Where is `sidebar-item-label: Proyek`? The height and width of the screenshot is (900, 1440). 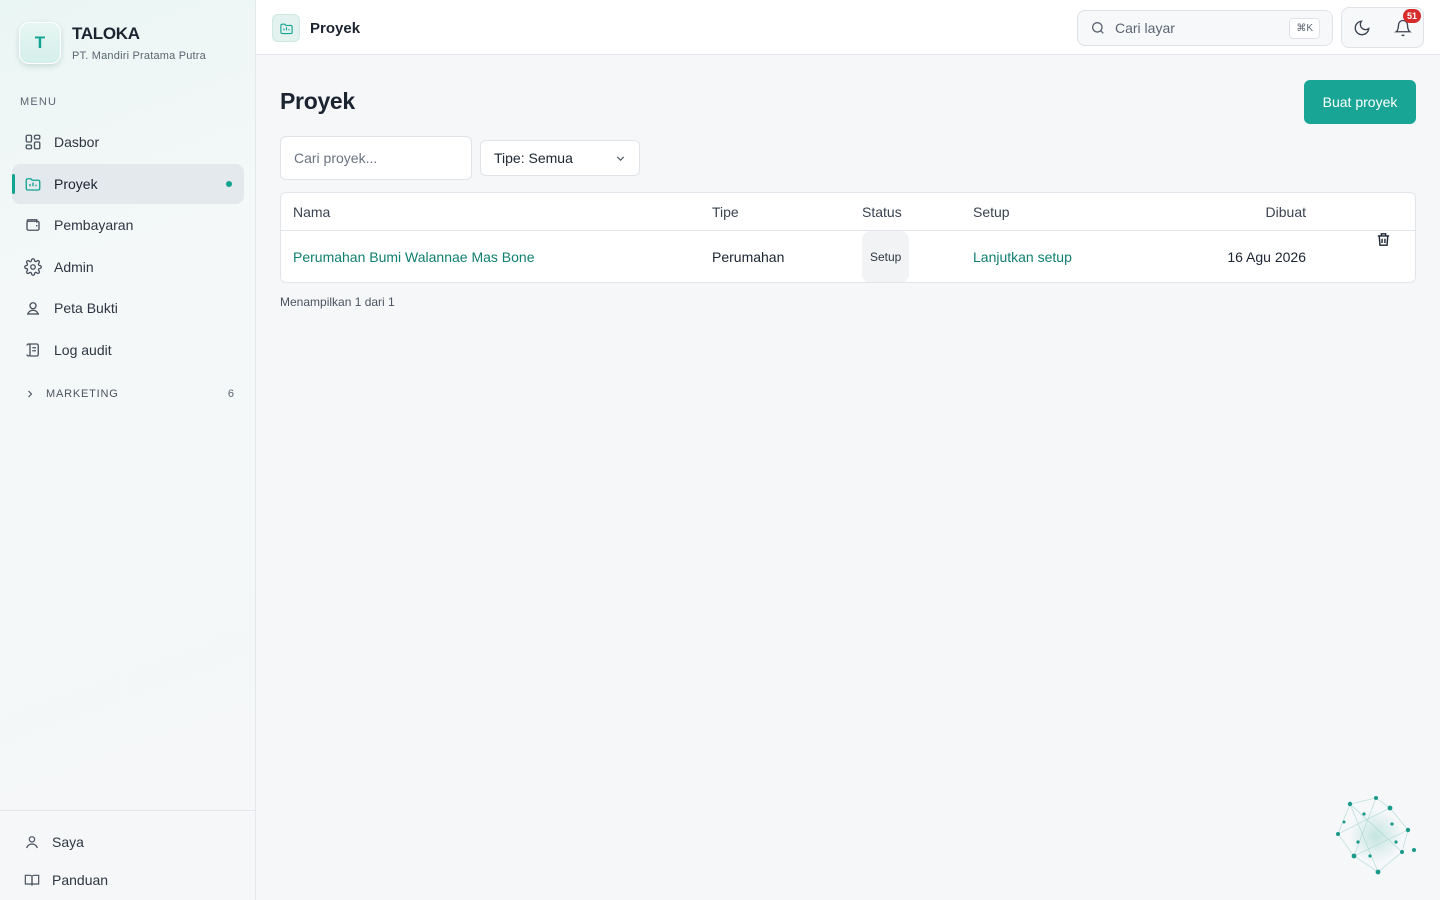
sidebar-item-label: Proyek is located at coordinates (76, 183).